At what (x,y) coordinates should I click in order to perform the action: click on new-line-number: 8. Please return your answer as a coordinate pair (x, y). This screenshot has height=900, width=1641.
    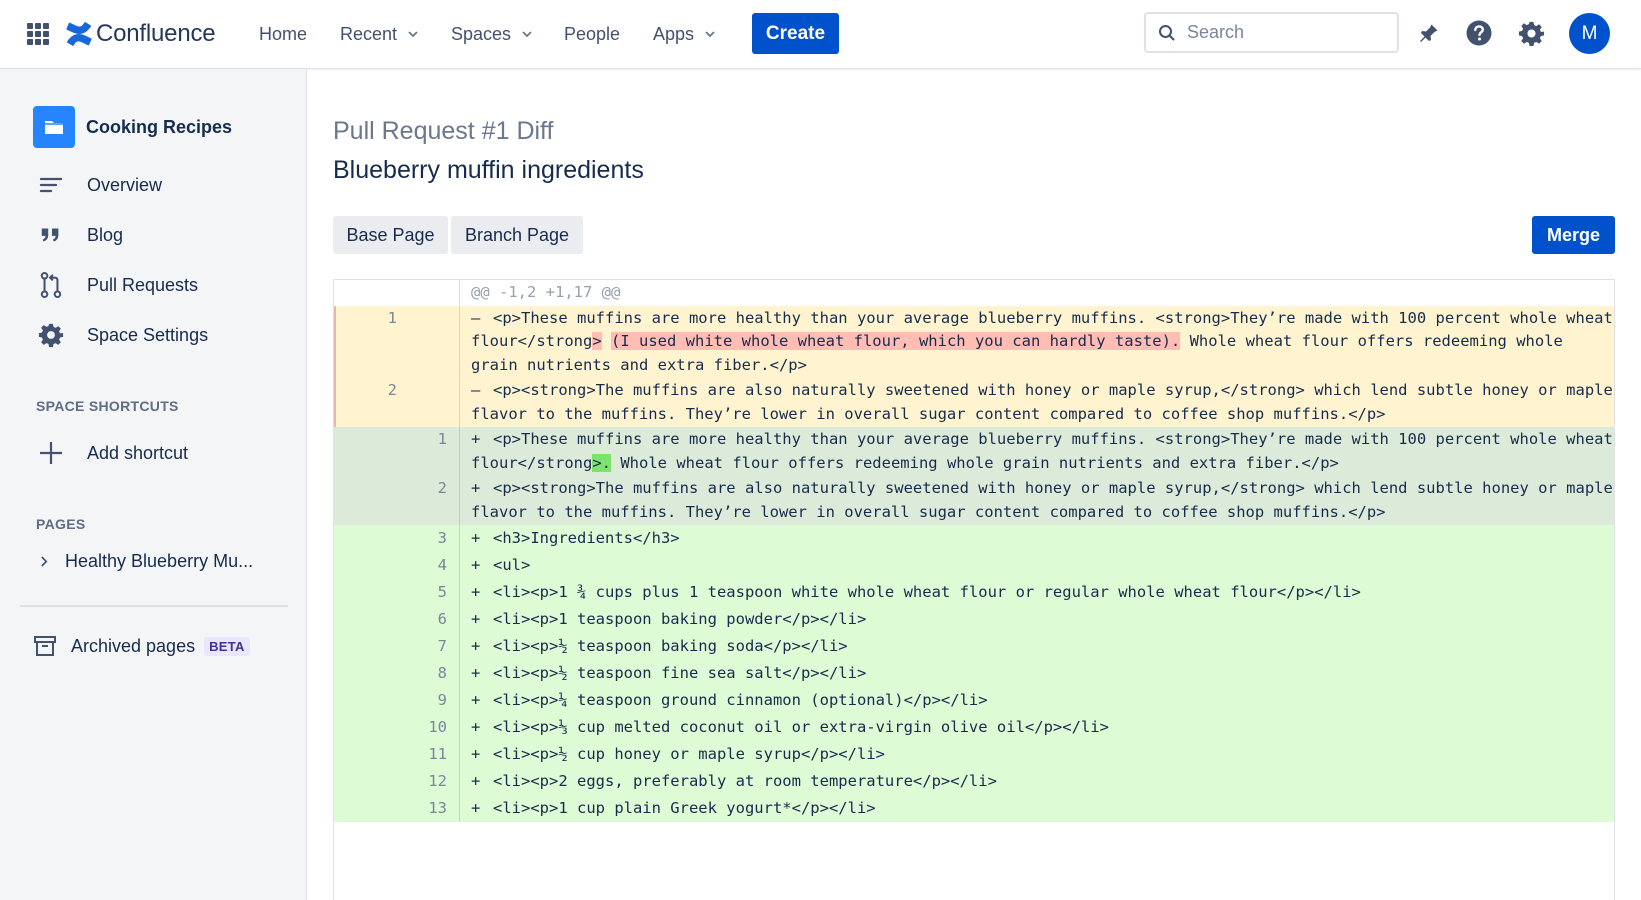
    Looking at the image, I should click on (442, 673).